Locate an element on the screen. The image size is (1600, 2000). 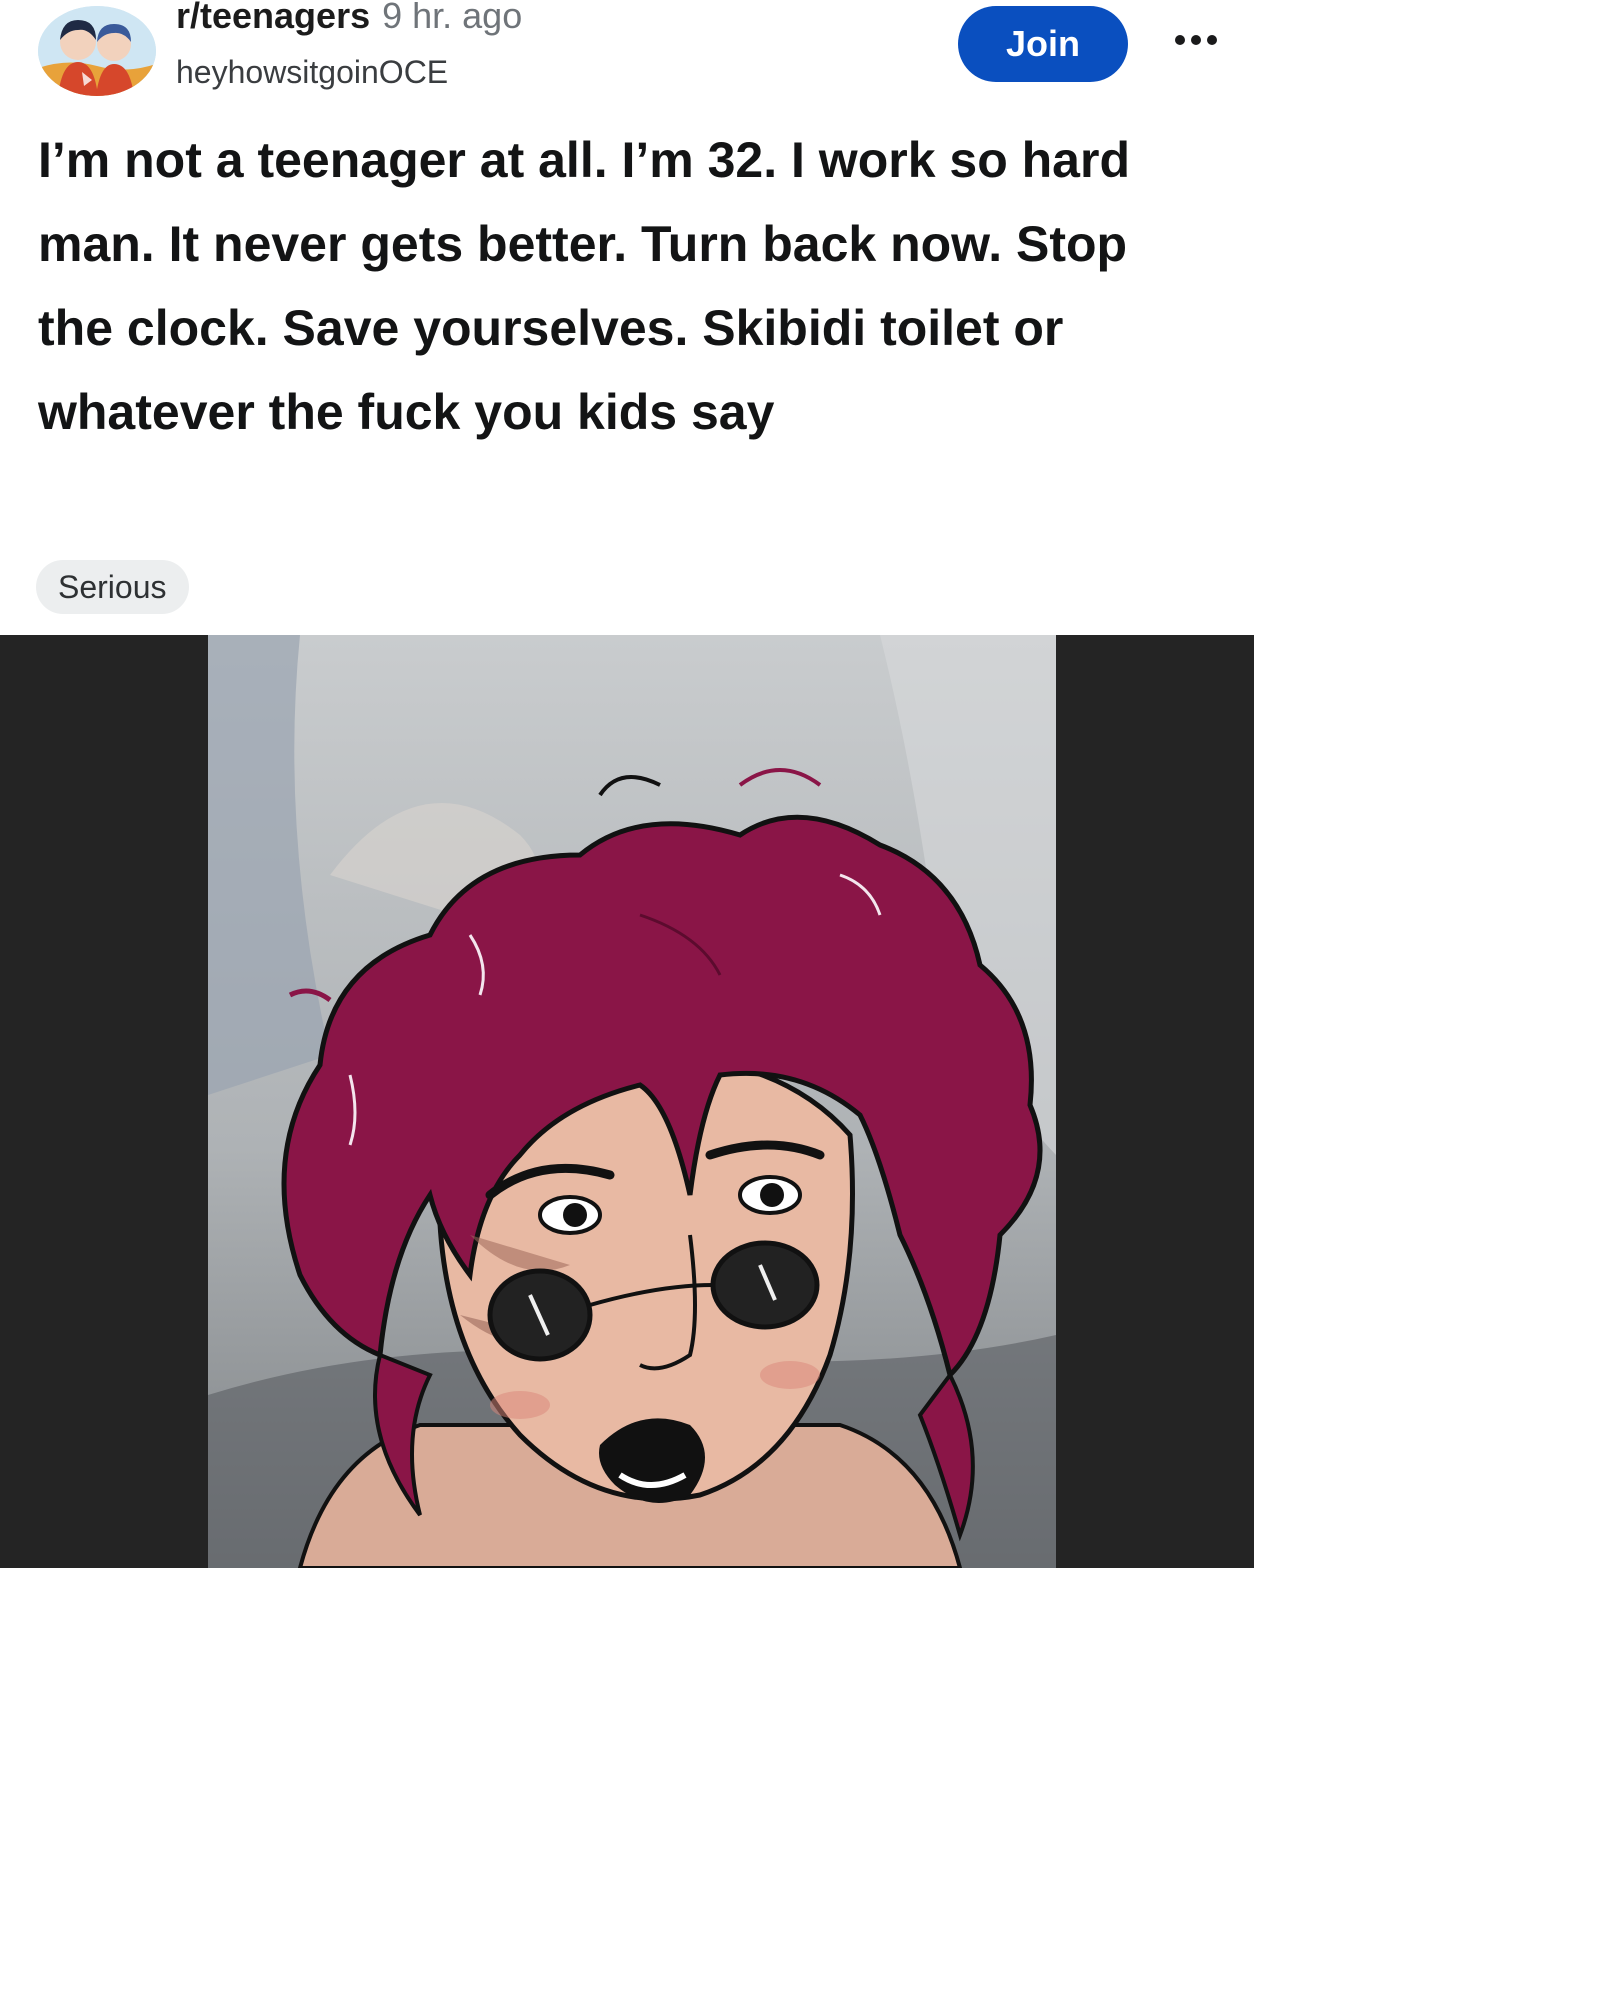
more-horizontal-icon is located at coordinates (1196, 40).